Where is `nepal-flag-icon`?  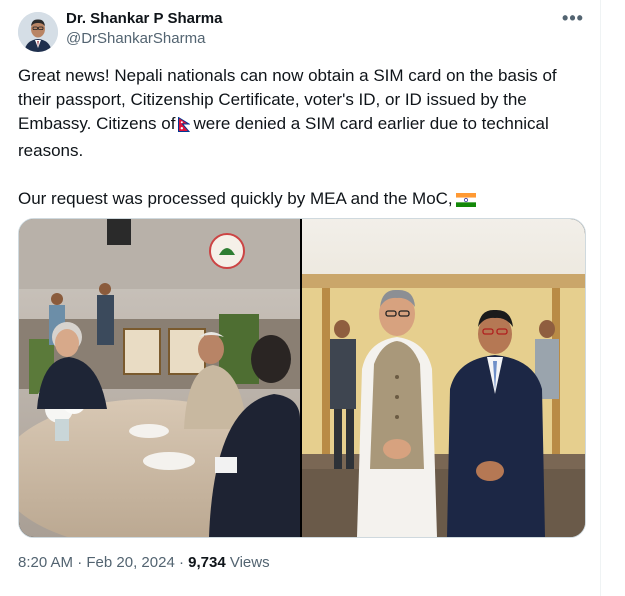
nepal-flag-icon is located at coordinates (185, 127).